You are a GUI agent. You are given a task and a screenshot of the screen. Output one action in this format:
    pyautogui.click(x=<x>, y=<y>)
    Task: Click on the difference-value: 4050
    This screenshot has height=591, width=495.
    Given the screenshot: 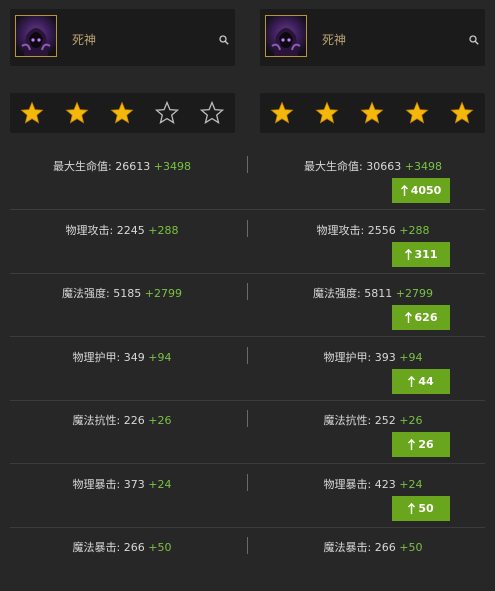 What is the action you would take?
    pyautogui.click(x=426, y=190)
    